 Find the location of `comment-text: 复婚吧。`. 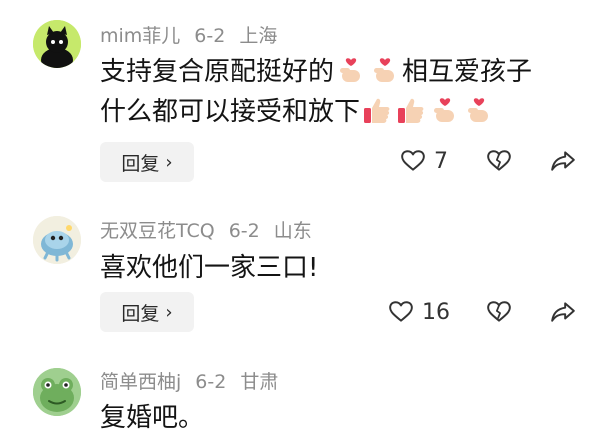

comment-text: 复婚吧。 is located at coordinates (152, 418).